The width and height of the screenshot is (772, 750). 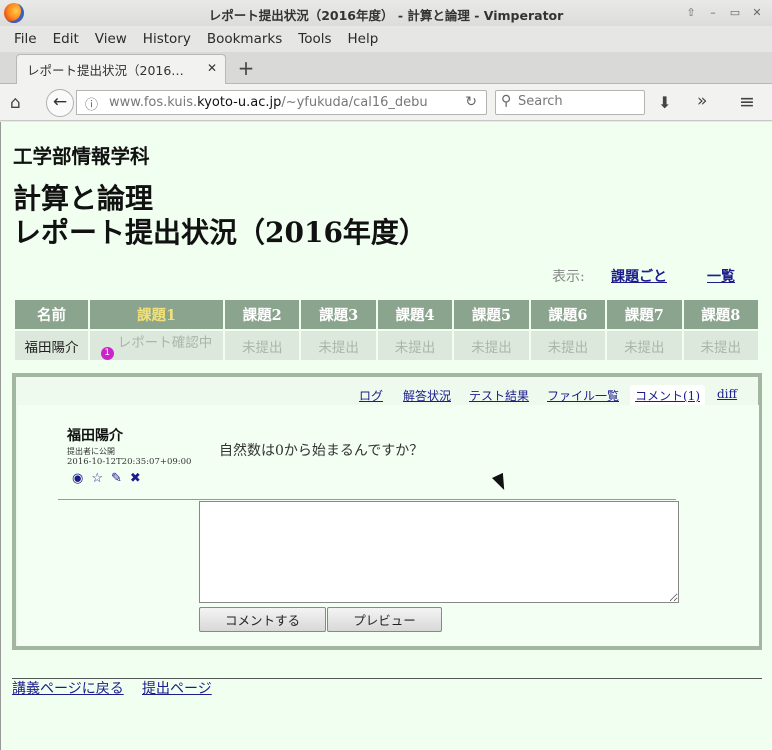 I want to click on back-arrow-icon: ←, so click(x=60, y=102).